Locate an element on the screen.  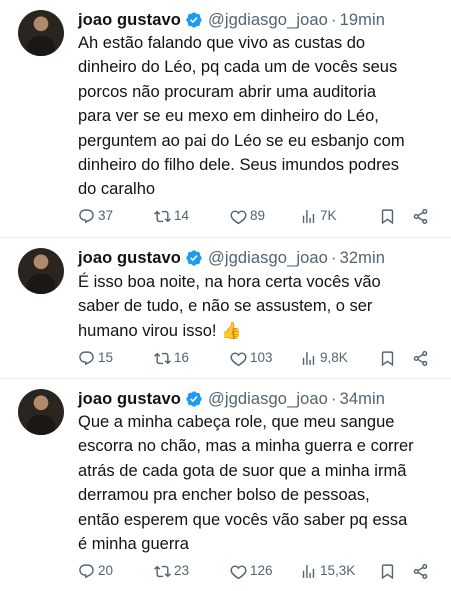
like-button: 89 is located at coordinates (247, 216).